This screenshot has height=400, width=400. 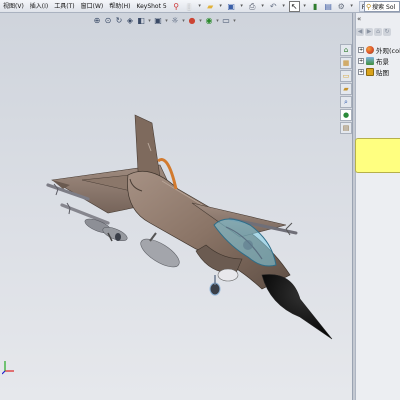 I want to click on appearances-tree: + 外观(colo + 布景 + 贴图, so click(x=377, y=60).